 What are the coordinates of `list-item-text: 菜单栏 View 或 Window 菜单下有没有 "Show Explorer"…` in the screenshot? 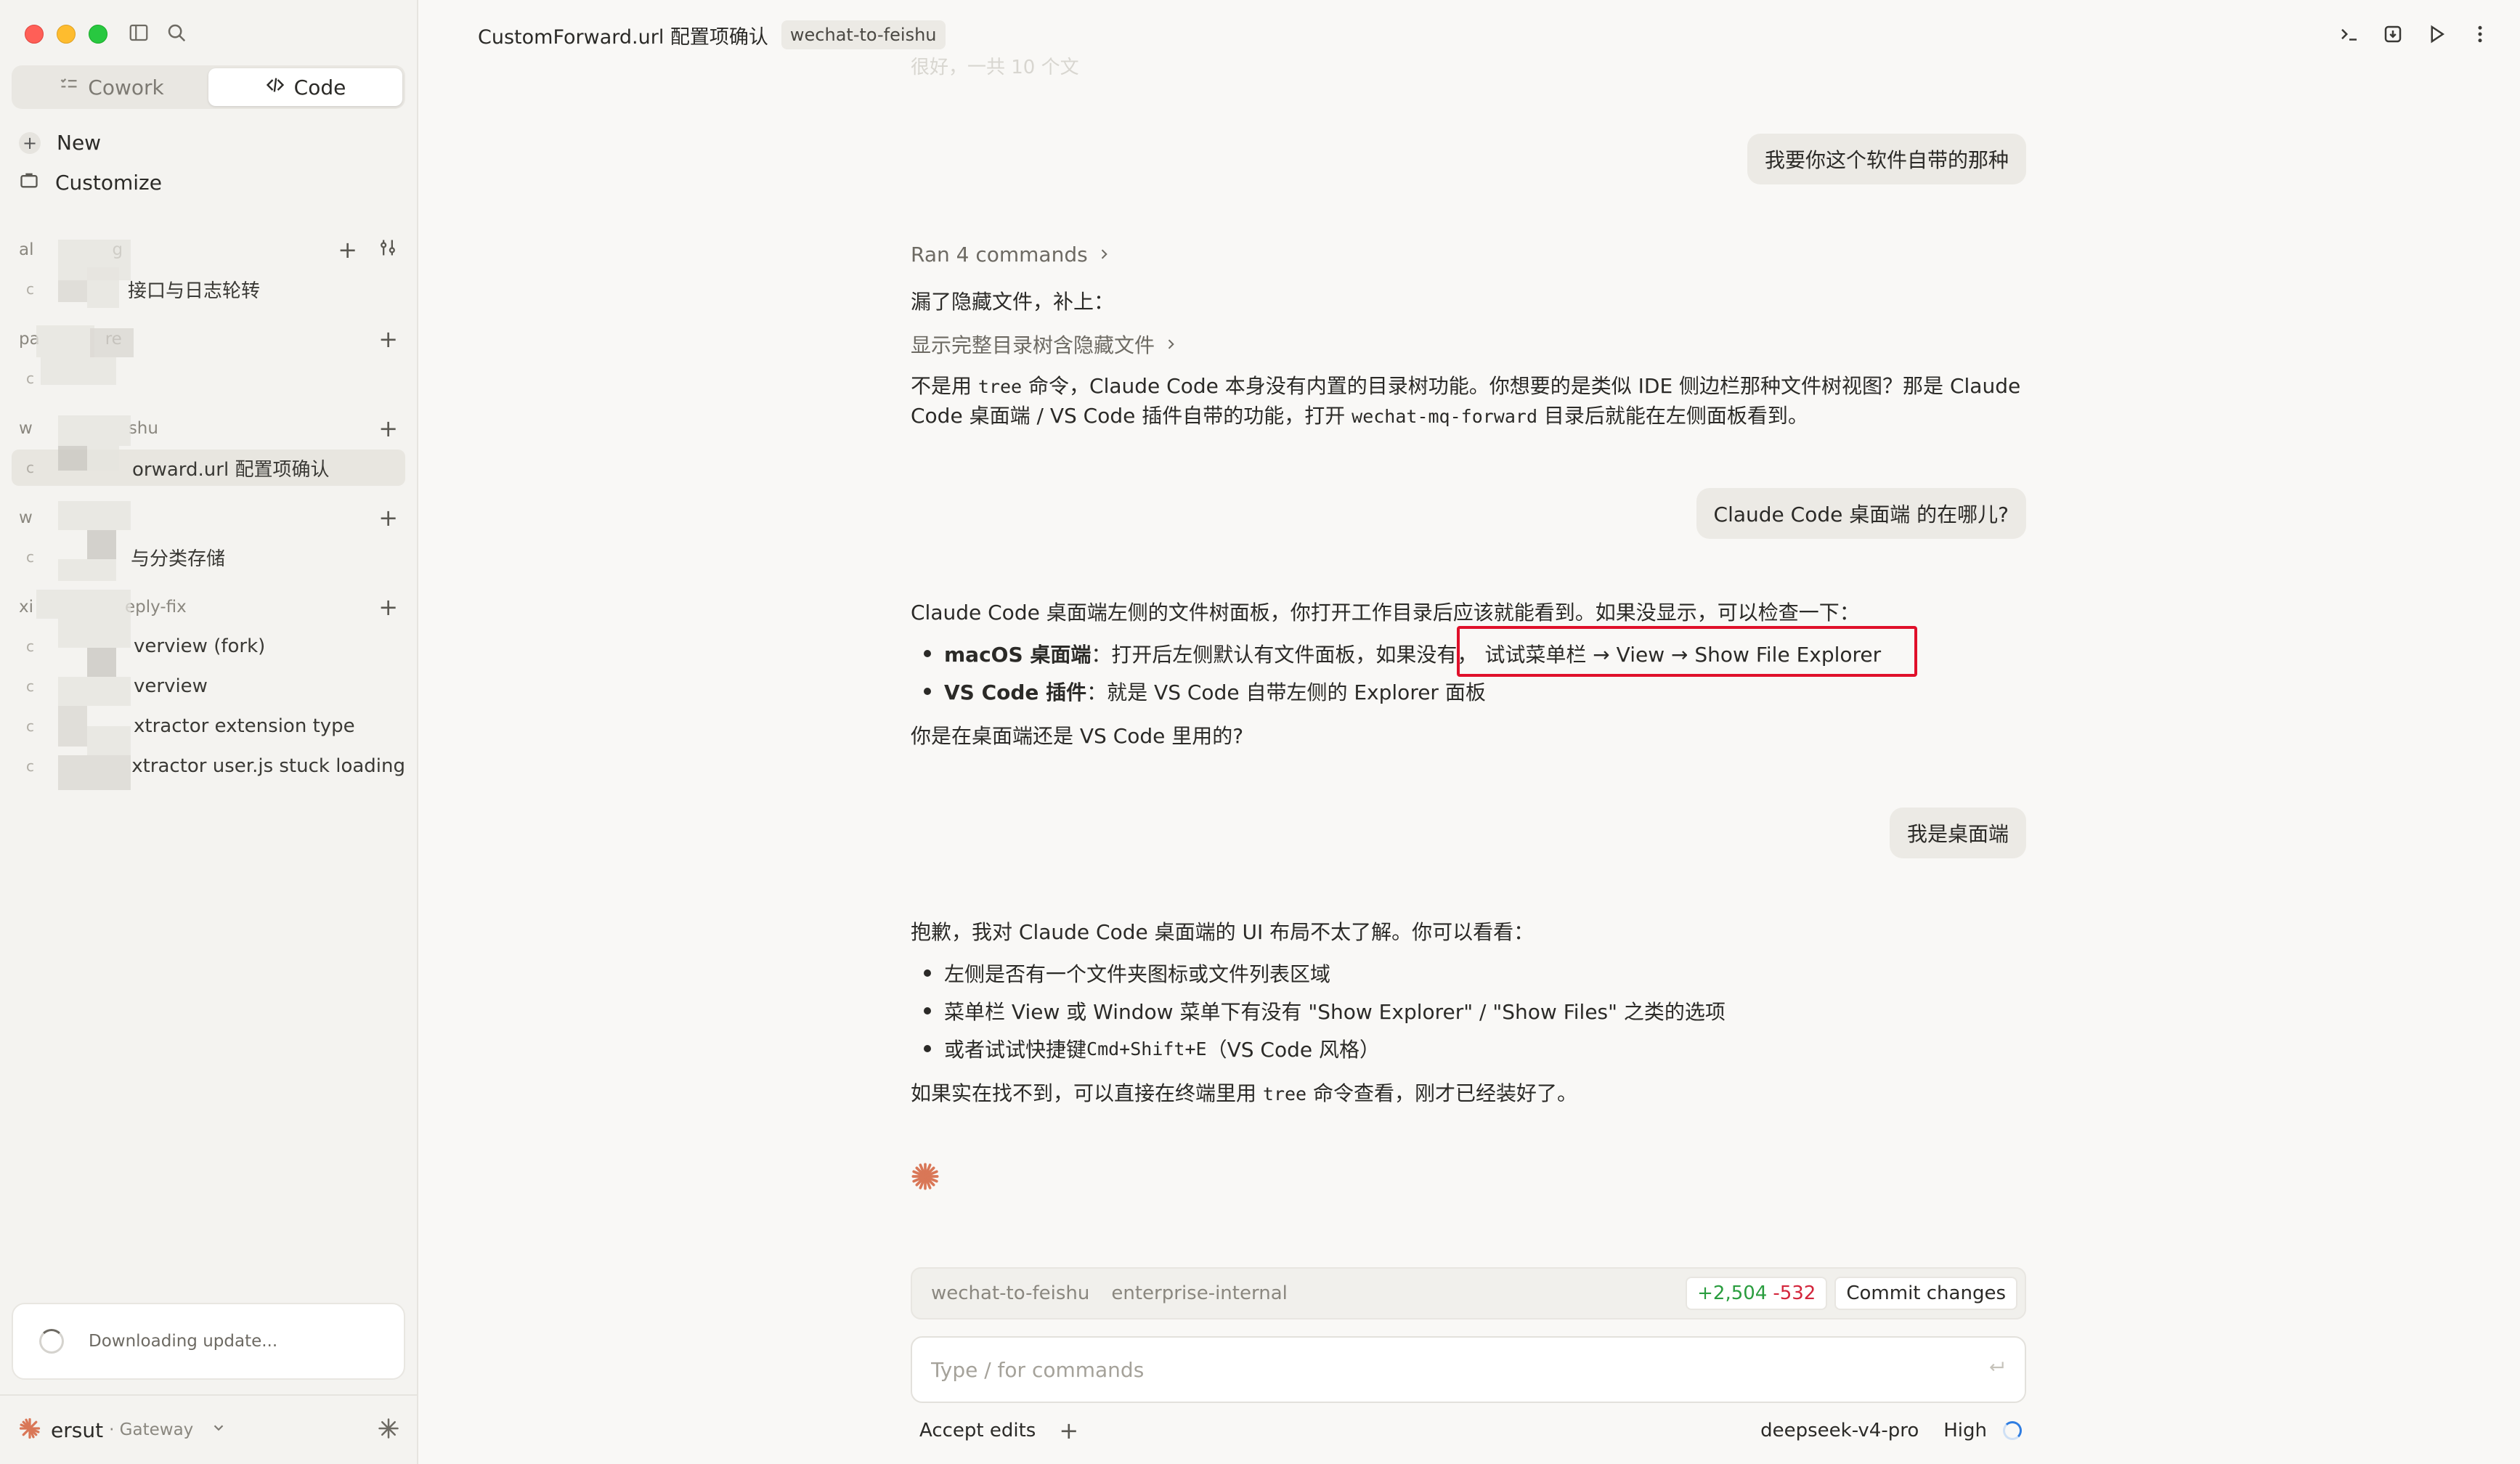 It's located at (1335, 1012).